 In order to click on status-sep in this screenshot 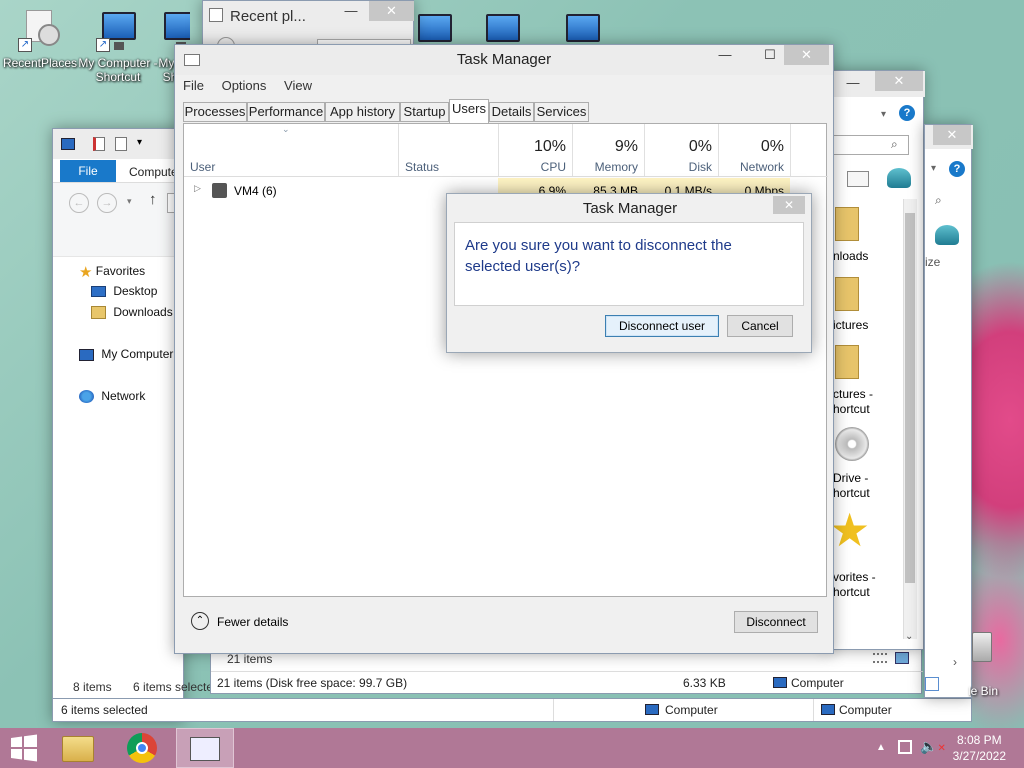, I will do `click(813, 710)`.